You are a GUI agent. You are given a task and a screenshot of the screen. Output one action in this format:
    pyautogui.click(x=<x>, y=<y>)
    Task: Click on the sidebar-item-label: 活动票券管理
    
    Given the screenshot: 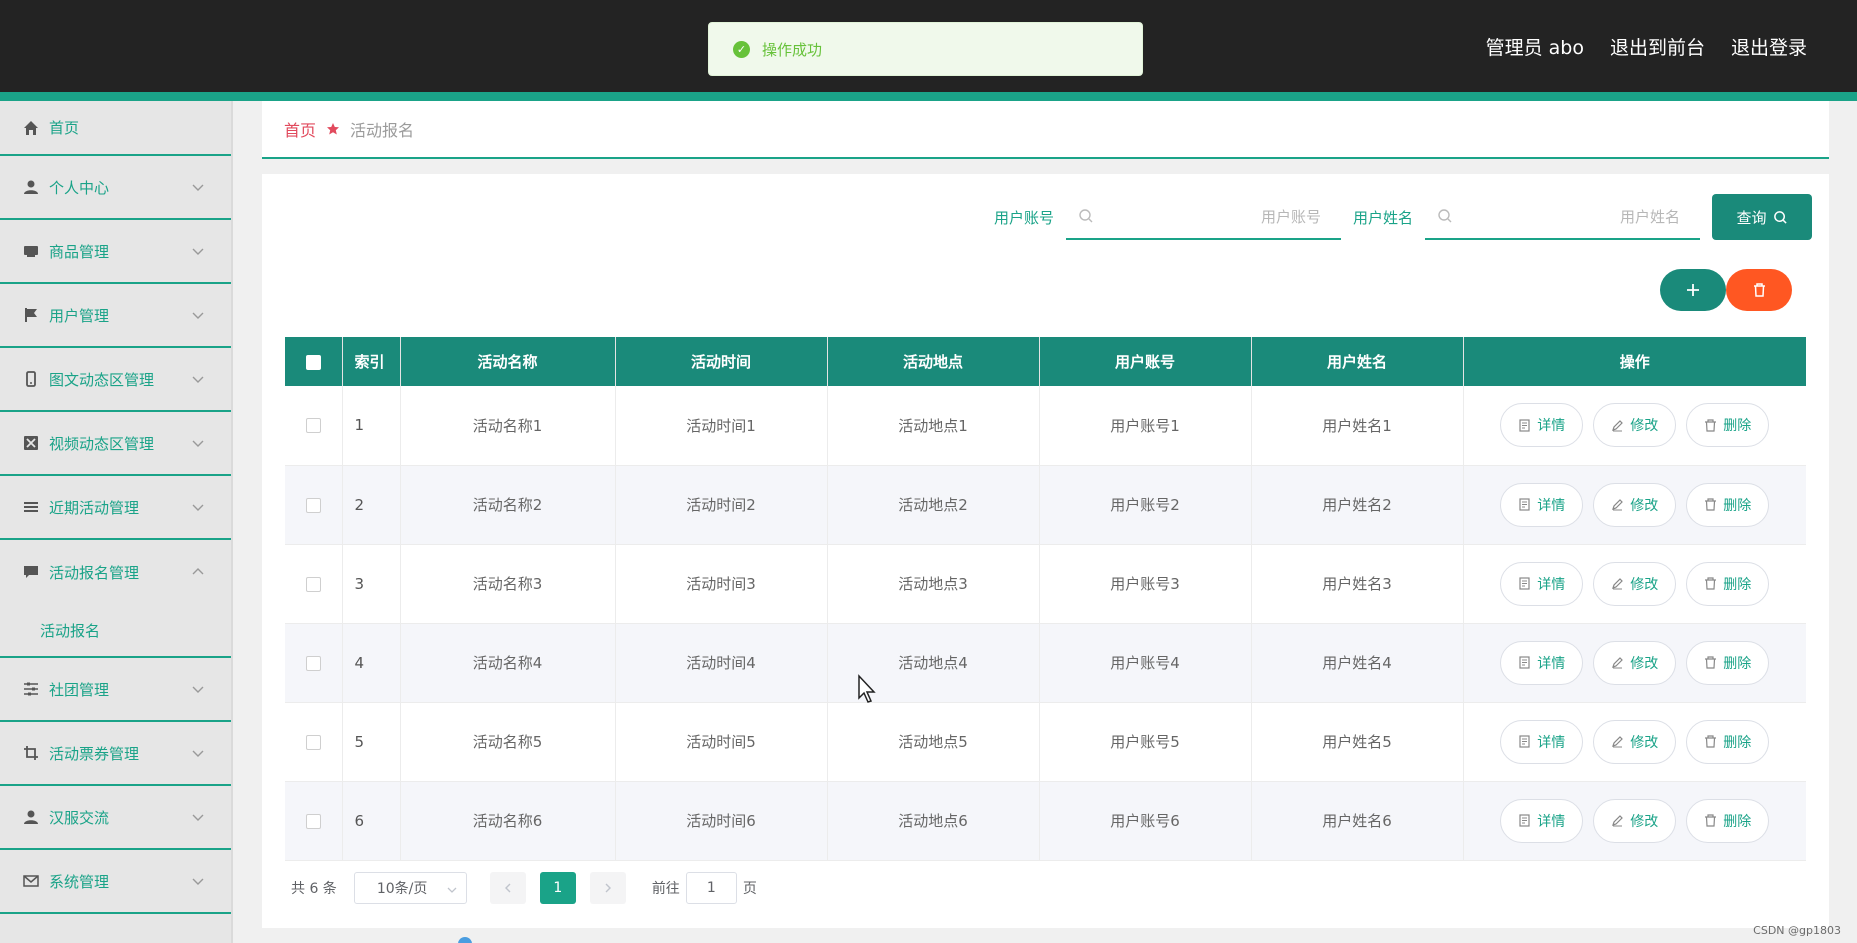 What is the action you would take?
    pyautogui.click(x=94, y=753)
    